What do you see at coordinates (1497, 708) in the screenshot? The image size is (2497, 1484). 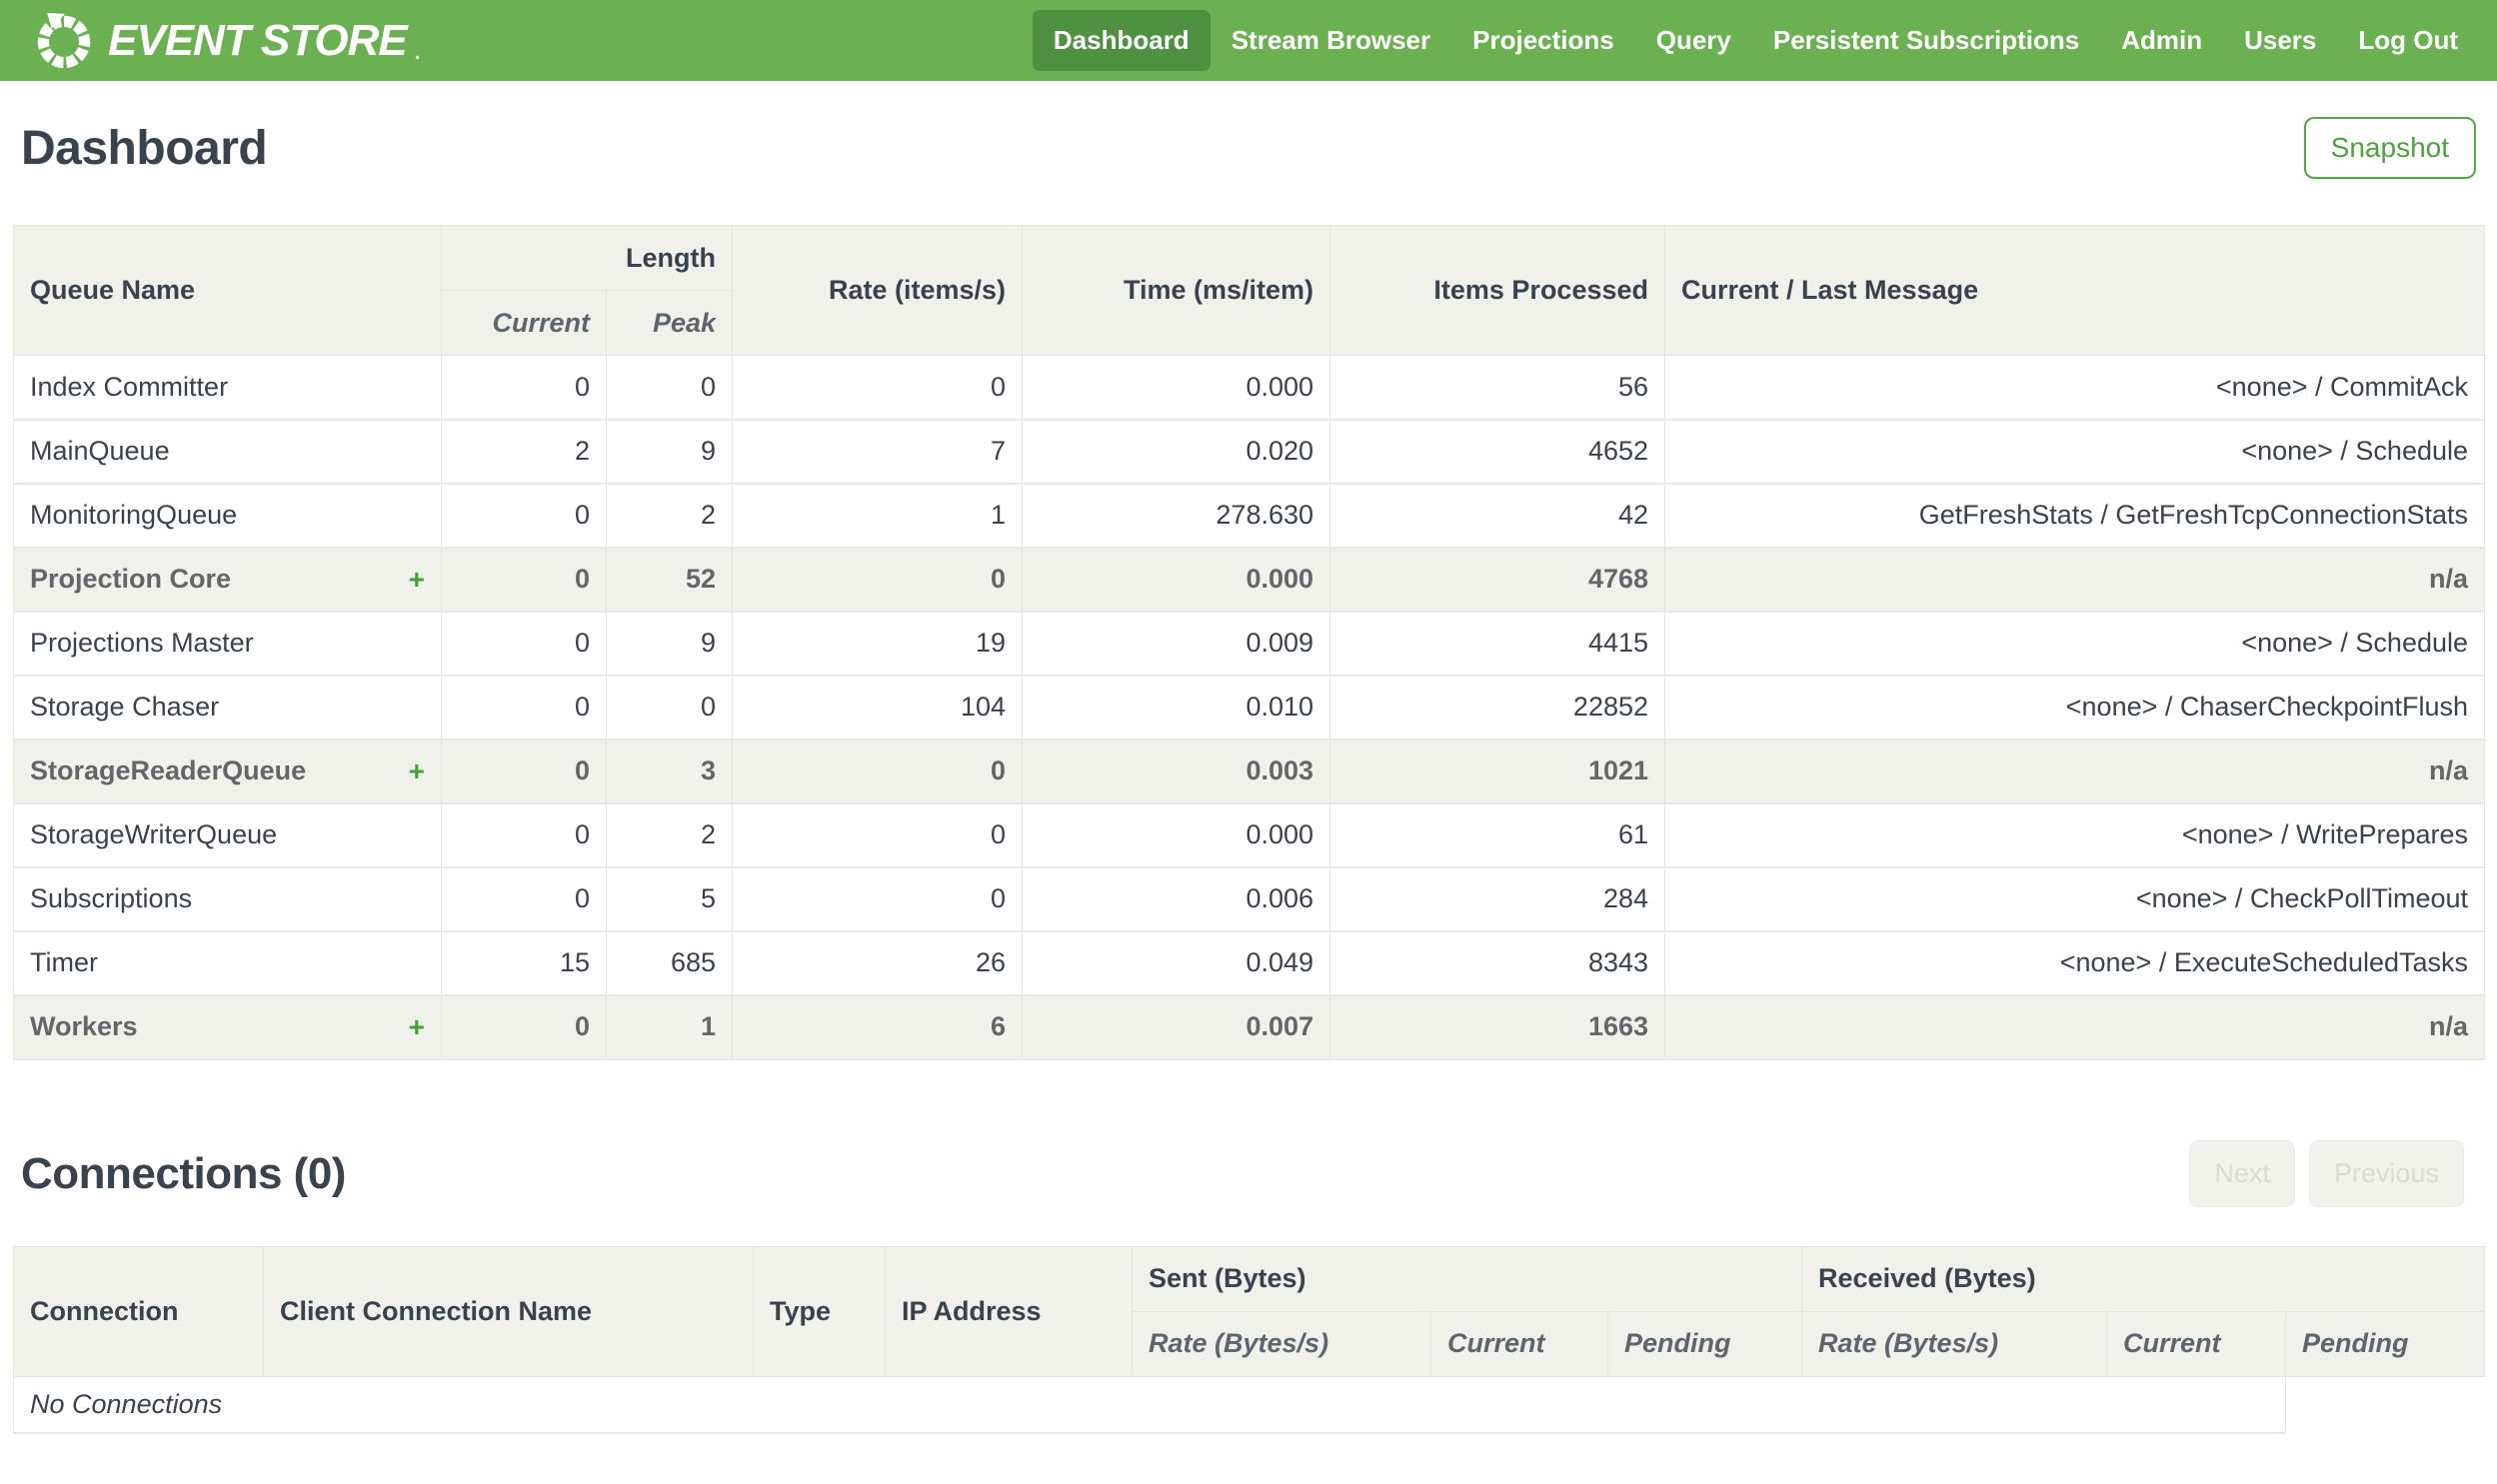 I see `queue-items-processed: 22852` at bounding box center [1497, 708].